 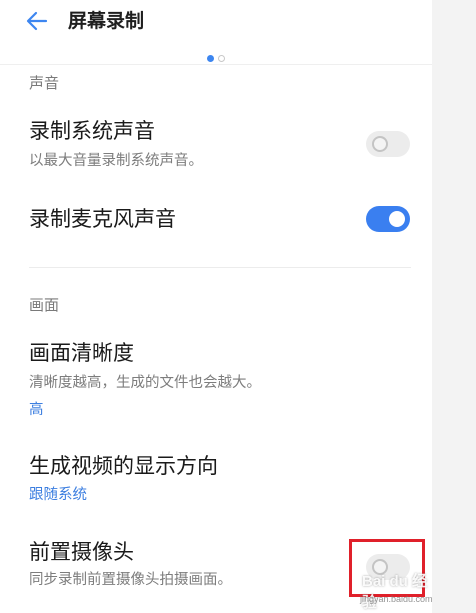 I want to click on section-label-picture: 画面, so click(x=44, y=305).